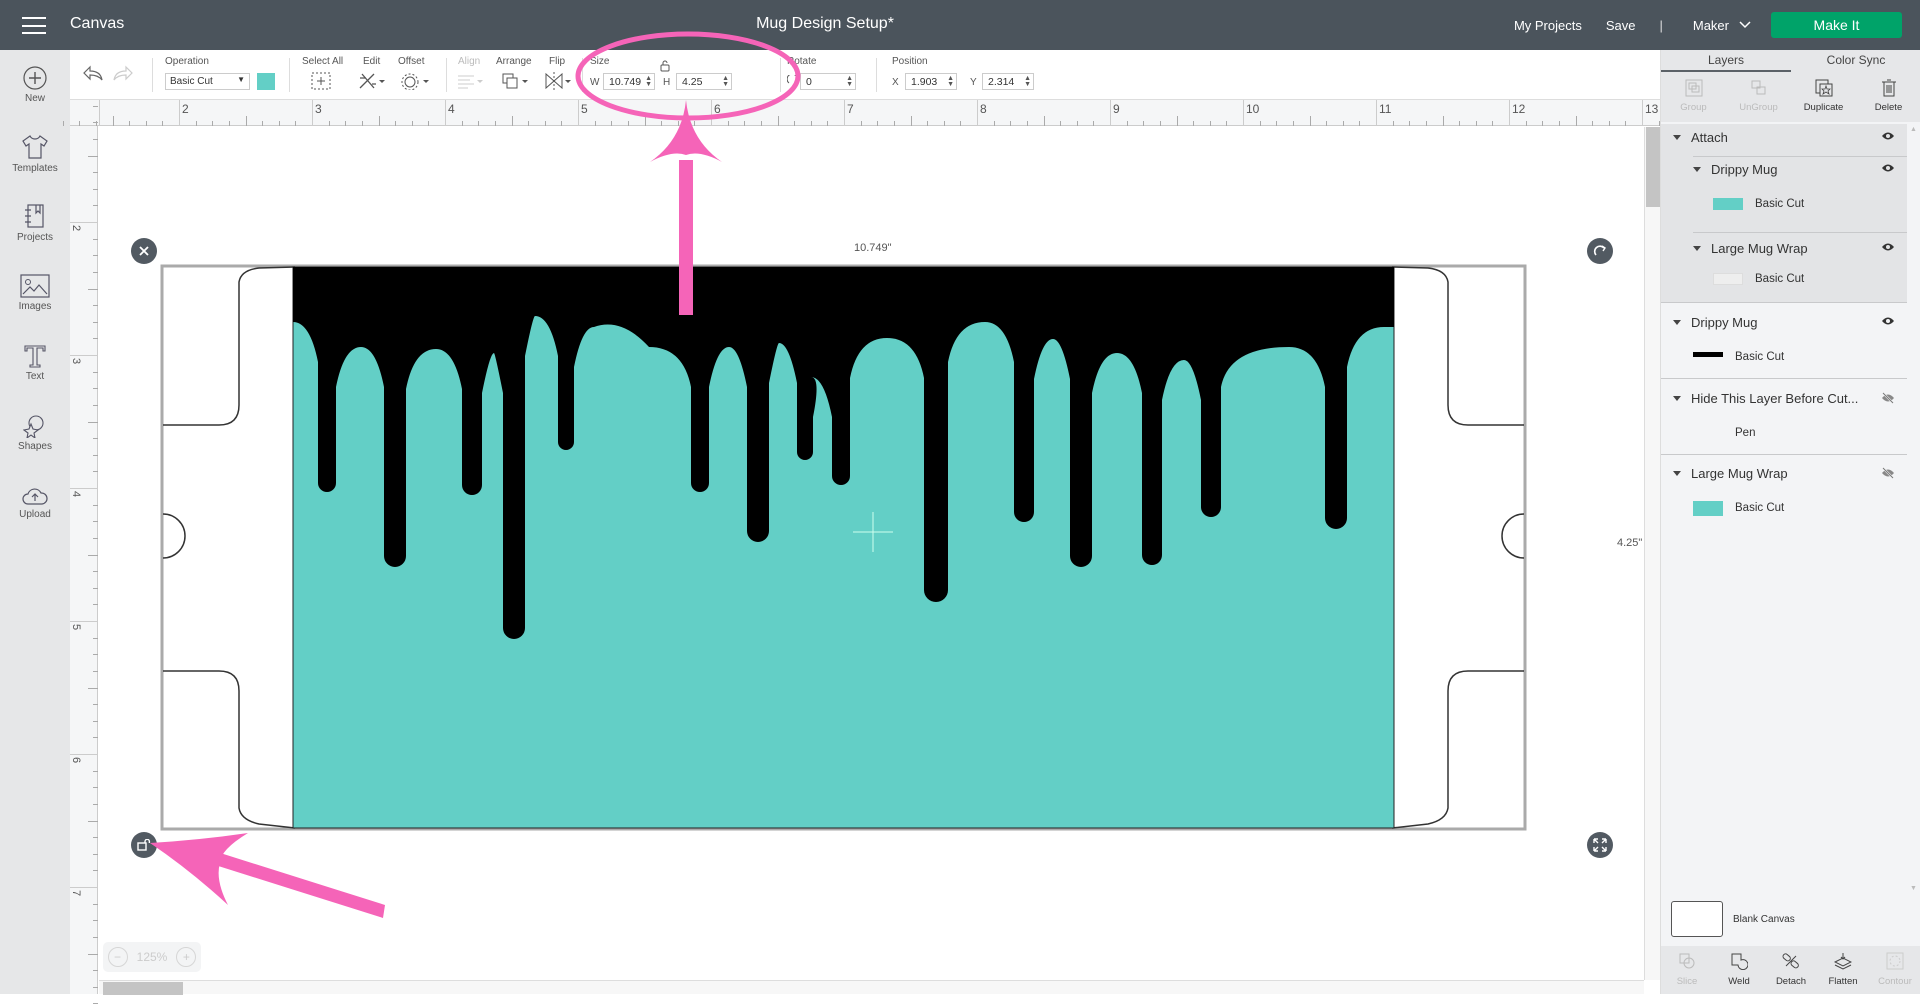  Describe the element at coordinates (1739, 970) in the screenshot. I see `weld-button: Weld` at that location.